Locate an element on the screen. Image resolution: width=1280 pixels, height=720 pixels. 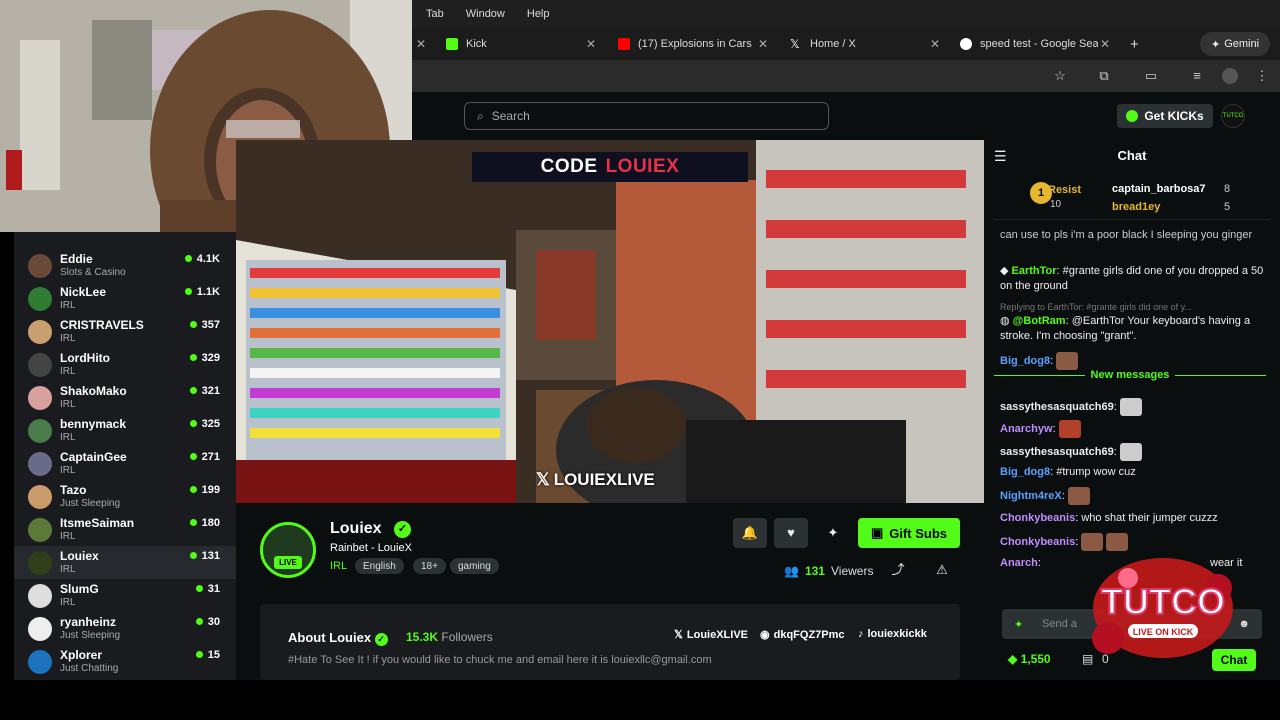
tag-english: English is located at coordinates (379, 566).